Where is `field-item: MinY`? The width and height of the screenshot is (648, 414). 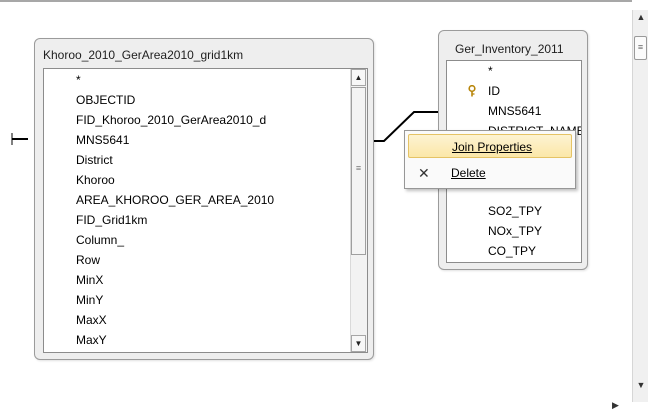
field-item: MinY is located at coordinates (89, 300).